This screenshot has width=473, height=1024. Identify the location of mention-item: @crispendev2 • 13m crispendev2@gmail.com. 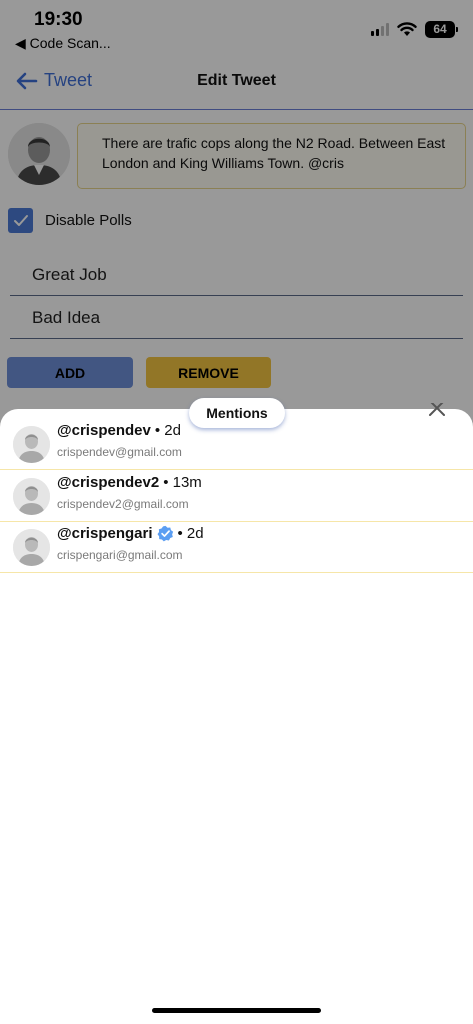
(236, 496).